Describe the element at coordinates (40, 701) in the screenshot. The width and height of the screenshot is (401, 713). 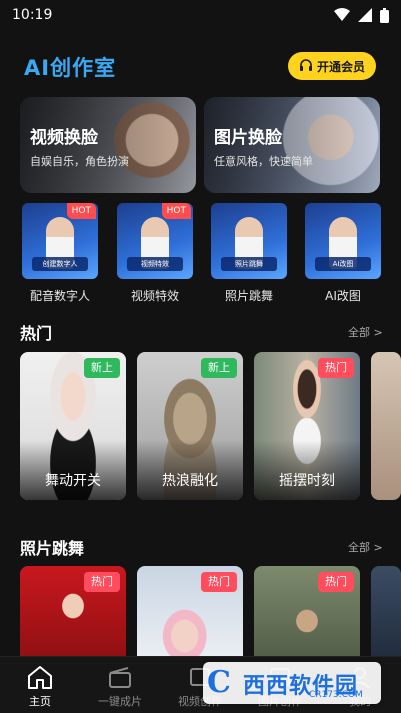
I see `nav-label: 主页` at that location.